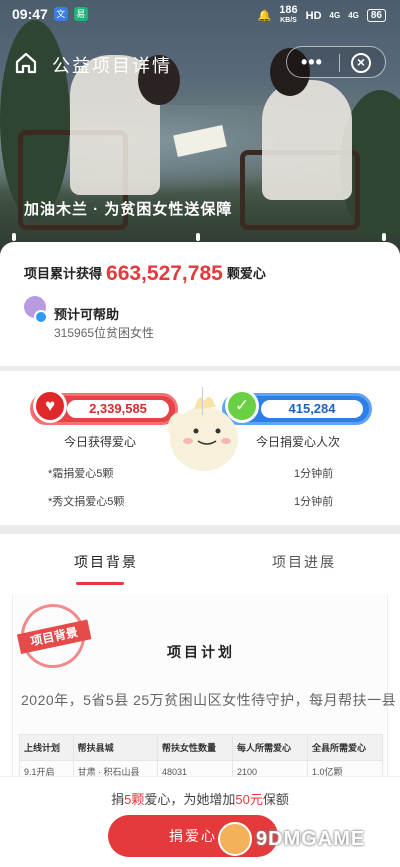  What do you see at coordinates (203, 429) in the screenshot?
I see `mascot-illustration` at bounding box center [203, 429].